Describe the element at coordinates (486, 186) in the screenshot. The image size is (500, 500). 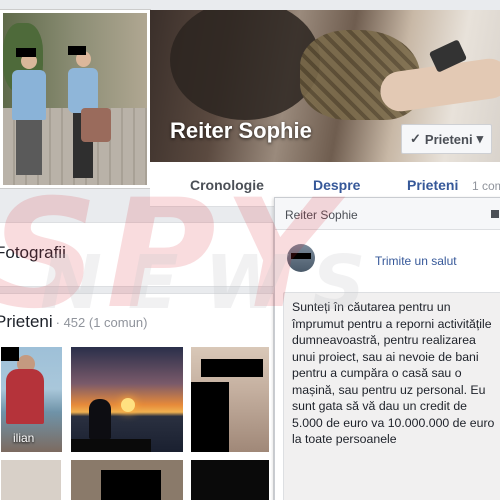
I see `tab-friends-mutual-count: 1 com` at that location.